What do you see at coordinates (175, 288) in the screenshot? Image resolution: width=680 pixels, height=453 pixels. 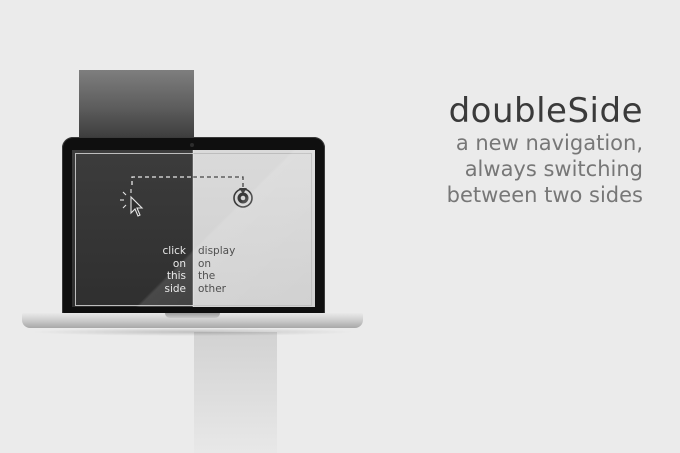 I see `left-caption-line: side` at bounding box center [175, 288].